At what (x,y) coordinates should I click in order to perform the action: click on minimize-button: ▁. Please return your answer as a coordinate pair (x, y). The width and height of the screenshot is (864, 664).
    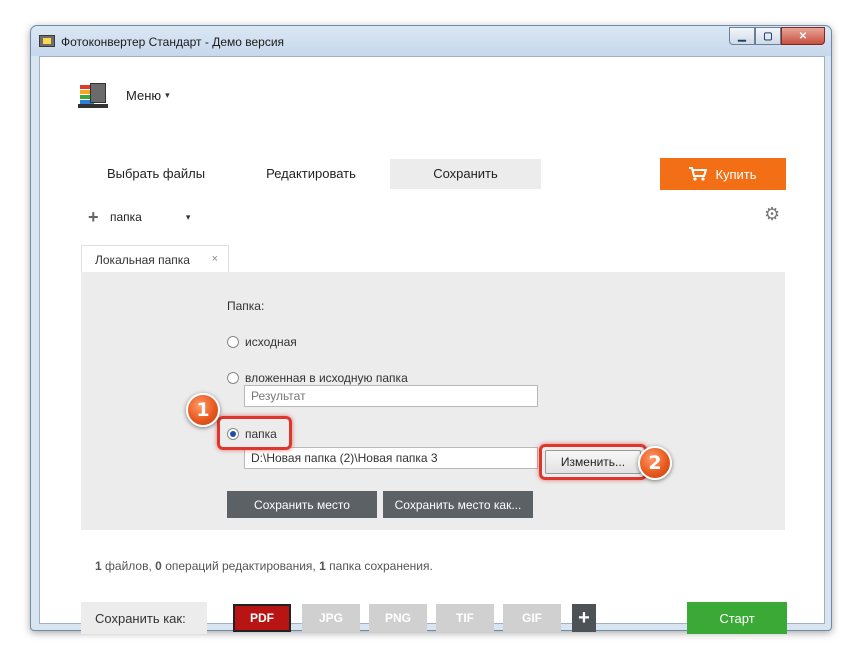
    Looking at the image, I should click on (742, 36).